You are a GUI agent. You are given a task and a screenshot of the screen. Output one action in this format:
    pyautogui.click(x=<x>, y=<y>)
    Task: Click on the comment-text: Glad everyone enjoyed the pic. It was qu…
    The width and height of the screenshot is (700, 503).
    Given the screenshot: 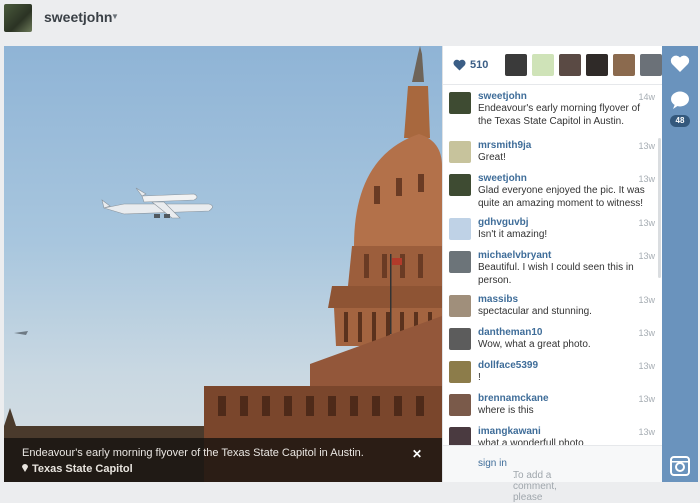 What is the action you would take?
    pyautogui.click(x=561, y=197)
    